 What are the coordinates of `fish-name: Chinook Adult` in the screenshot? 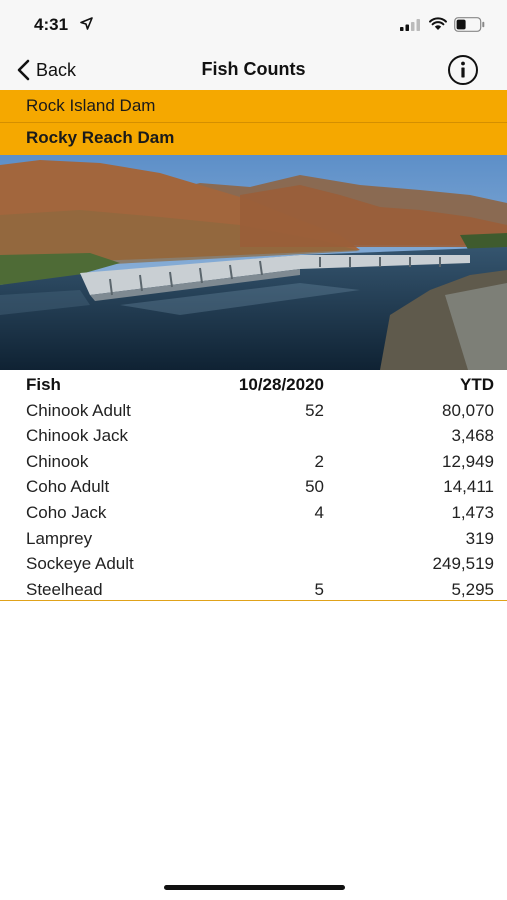 It's located at (78, 410).